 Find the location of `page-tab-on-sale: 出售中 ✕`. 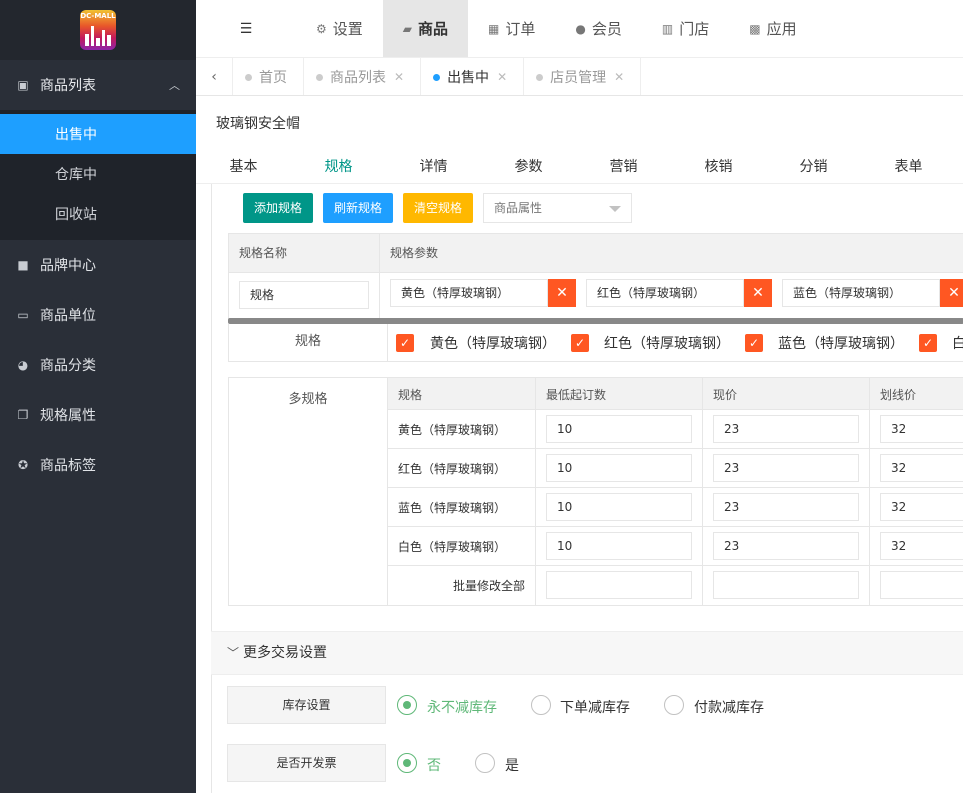

page-tab-on-sale: 出售中 ✕ is located at coordinates (473, 76).